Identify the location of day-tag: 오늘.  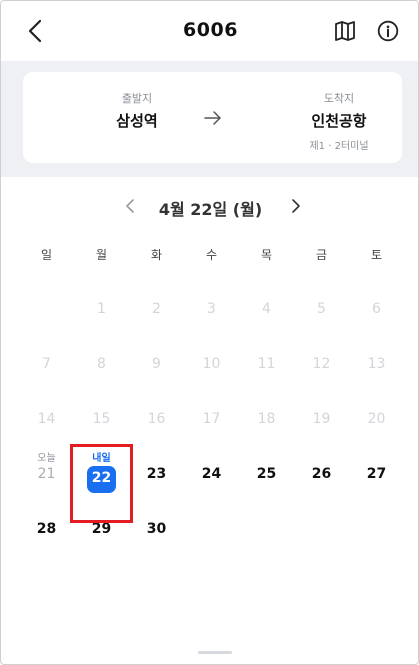
(46, 458).